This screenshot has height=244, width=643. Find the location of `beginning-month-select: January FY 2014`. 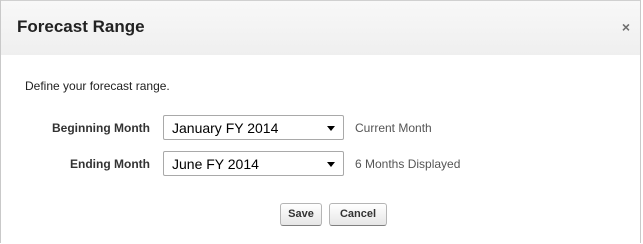

beginning-month-select: January FY 2014 is located at coordinates (253, 127).